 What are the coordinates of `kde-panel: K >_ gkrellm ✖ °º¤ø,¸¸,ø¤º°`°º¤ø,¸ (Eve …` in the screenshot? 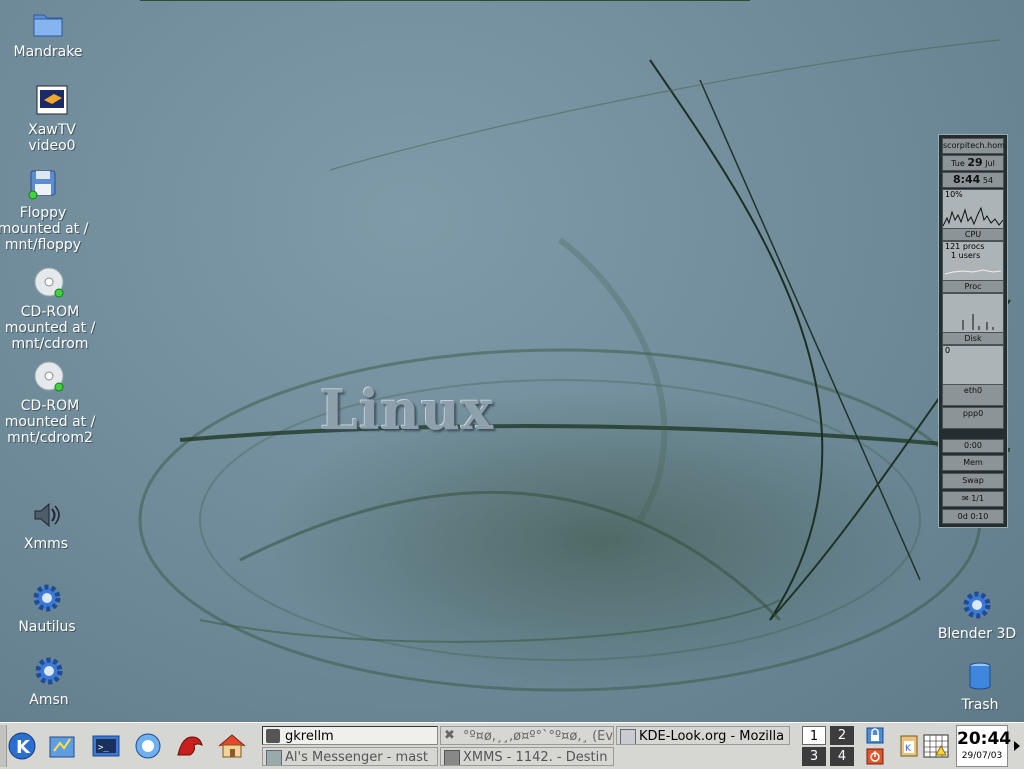 It's located at (512, 745).